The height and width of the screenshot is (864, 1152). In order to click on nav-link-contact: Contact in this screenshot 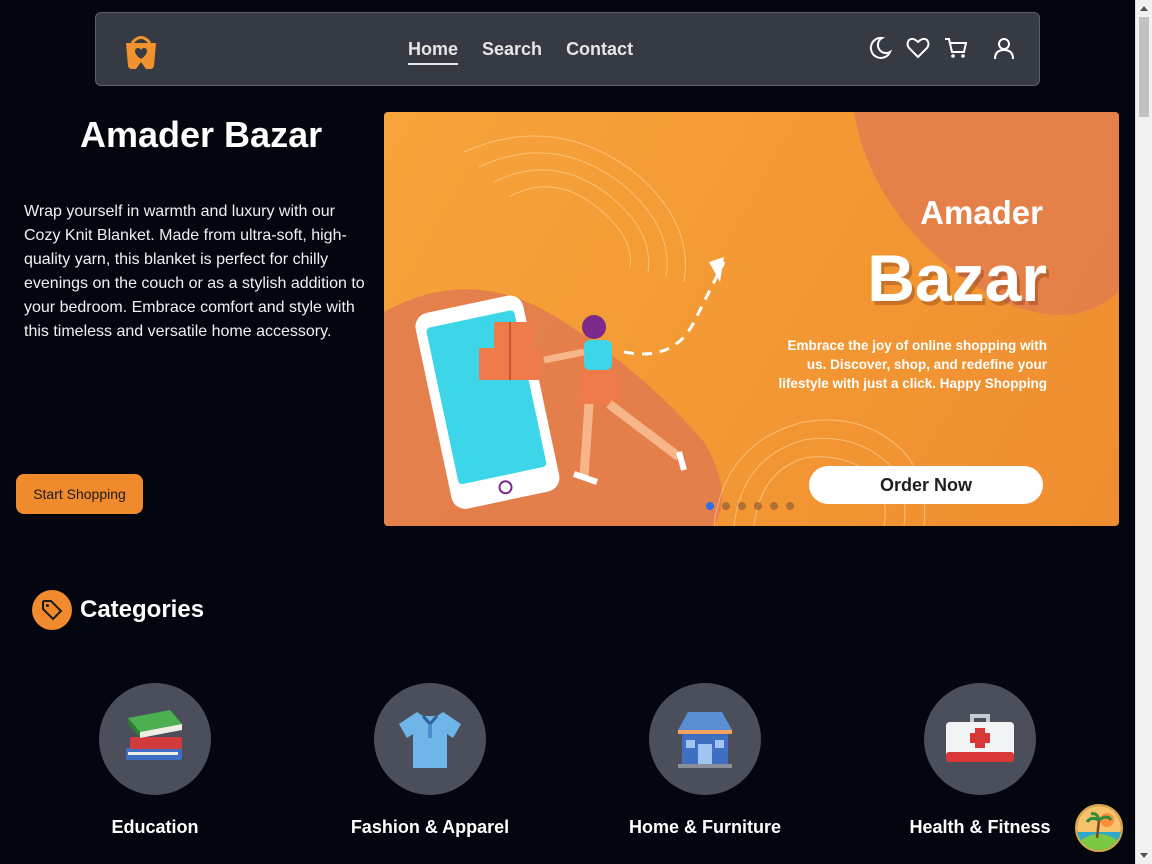, I will do `click(599, 52)`.